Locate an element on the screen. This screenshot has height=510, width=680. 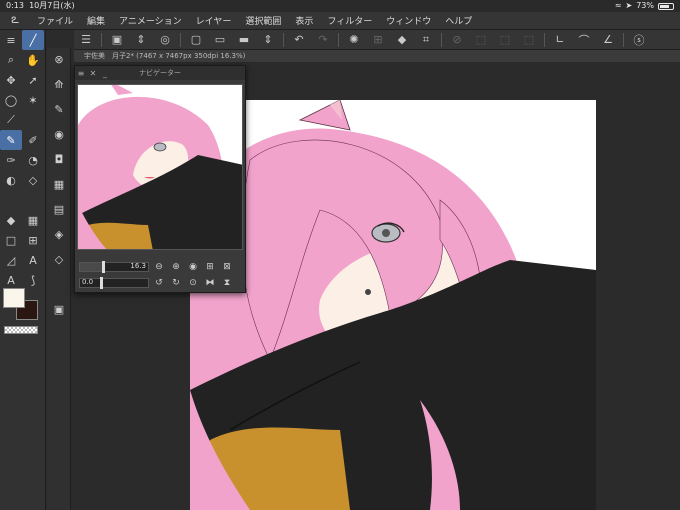
battery-percent: 73% is located at coordinates (645, 5).